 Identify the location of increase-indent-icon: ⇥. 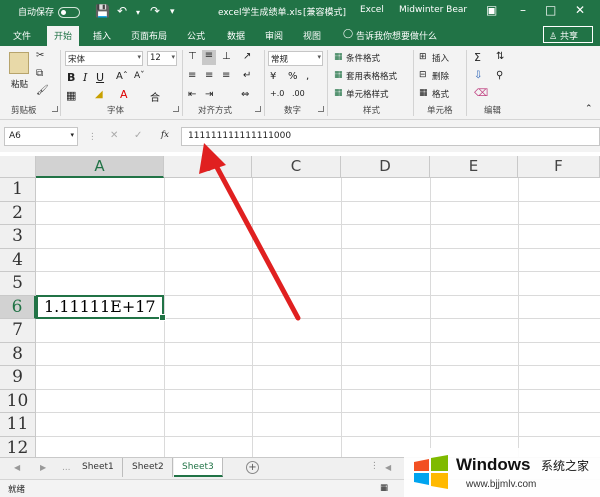
(209, 94).